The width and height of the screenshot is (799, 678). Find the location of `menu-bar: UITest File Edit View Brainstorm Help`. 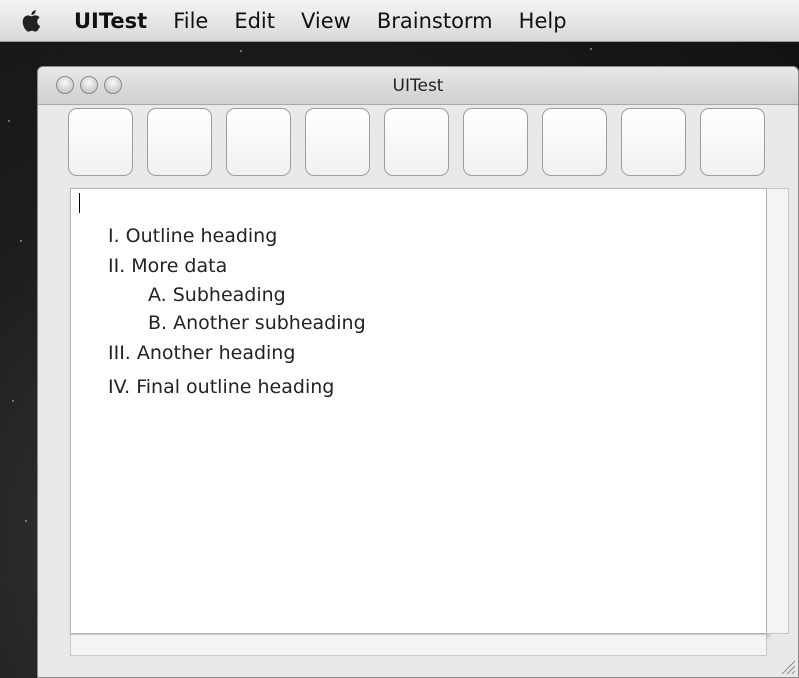

menu-bar: UITest File Edit View Brainstorm Help is located at coordinates (399, 21).